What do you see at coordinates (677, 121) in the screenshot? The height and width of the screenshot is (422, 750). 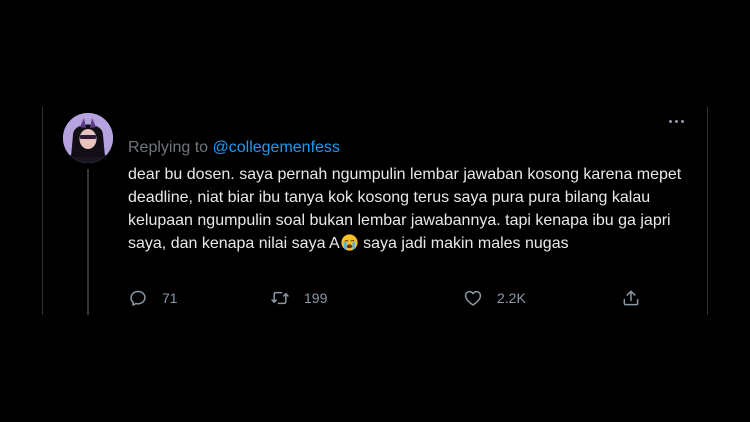 I see `more-icon` at bounding box center [677, 121].